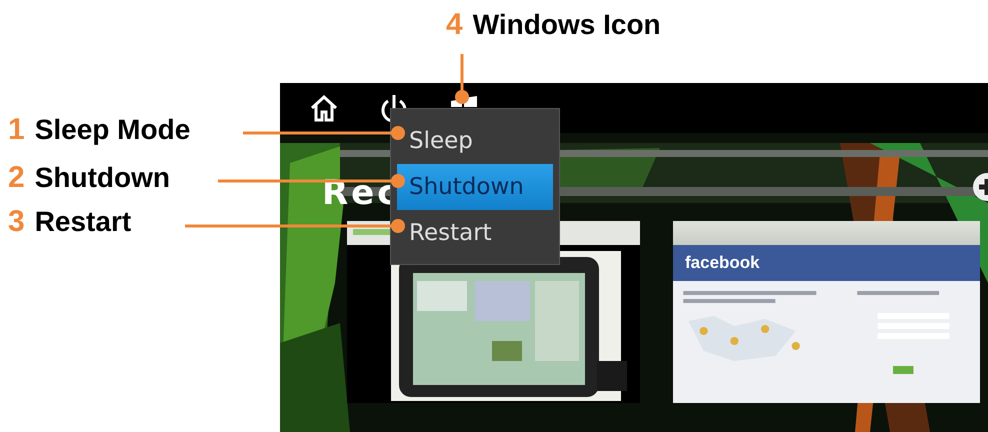 This screenshot has width=988, height=432. Describe the element at coordinates (83, 222) in the screenshot. I see `callout-label: Restart` at that location.